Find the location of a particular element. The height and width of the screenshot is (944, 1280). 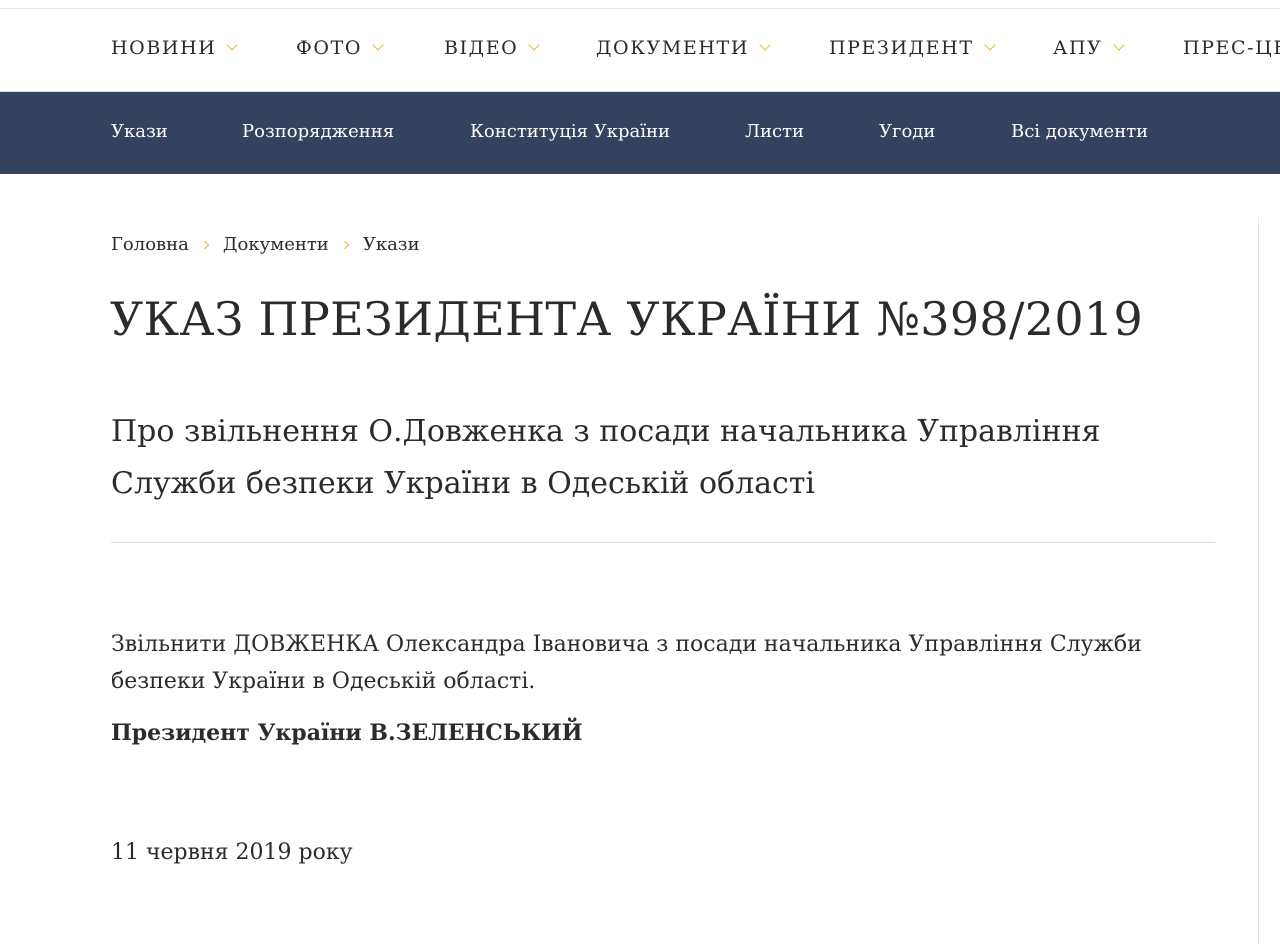

sub-nav-all-documents: Всі документи is located at coordinates (1079, 131).